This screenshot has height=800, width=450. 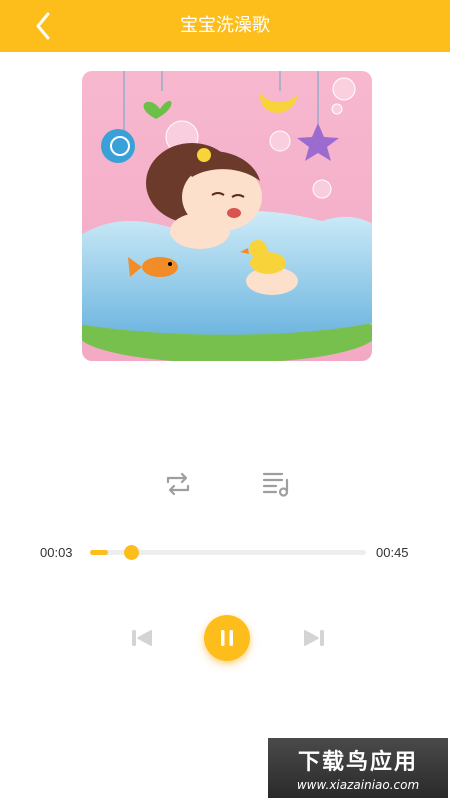 I want to click on repeat-icon, so click(x=178, y=484).